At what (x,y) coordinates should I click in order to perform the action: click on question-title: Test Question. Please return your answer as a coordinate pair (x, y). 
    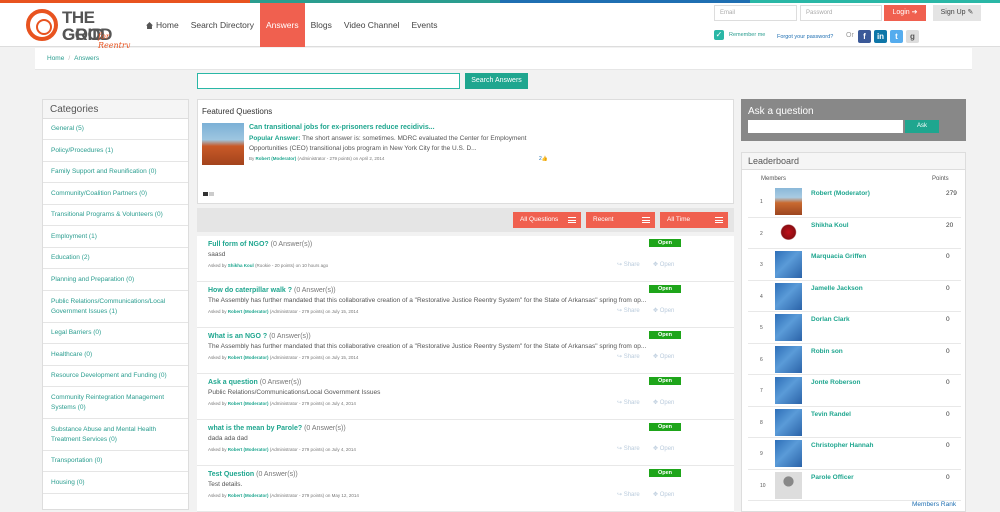
    Looking at the image, I should click on (231, 474).